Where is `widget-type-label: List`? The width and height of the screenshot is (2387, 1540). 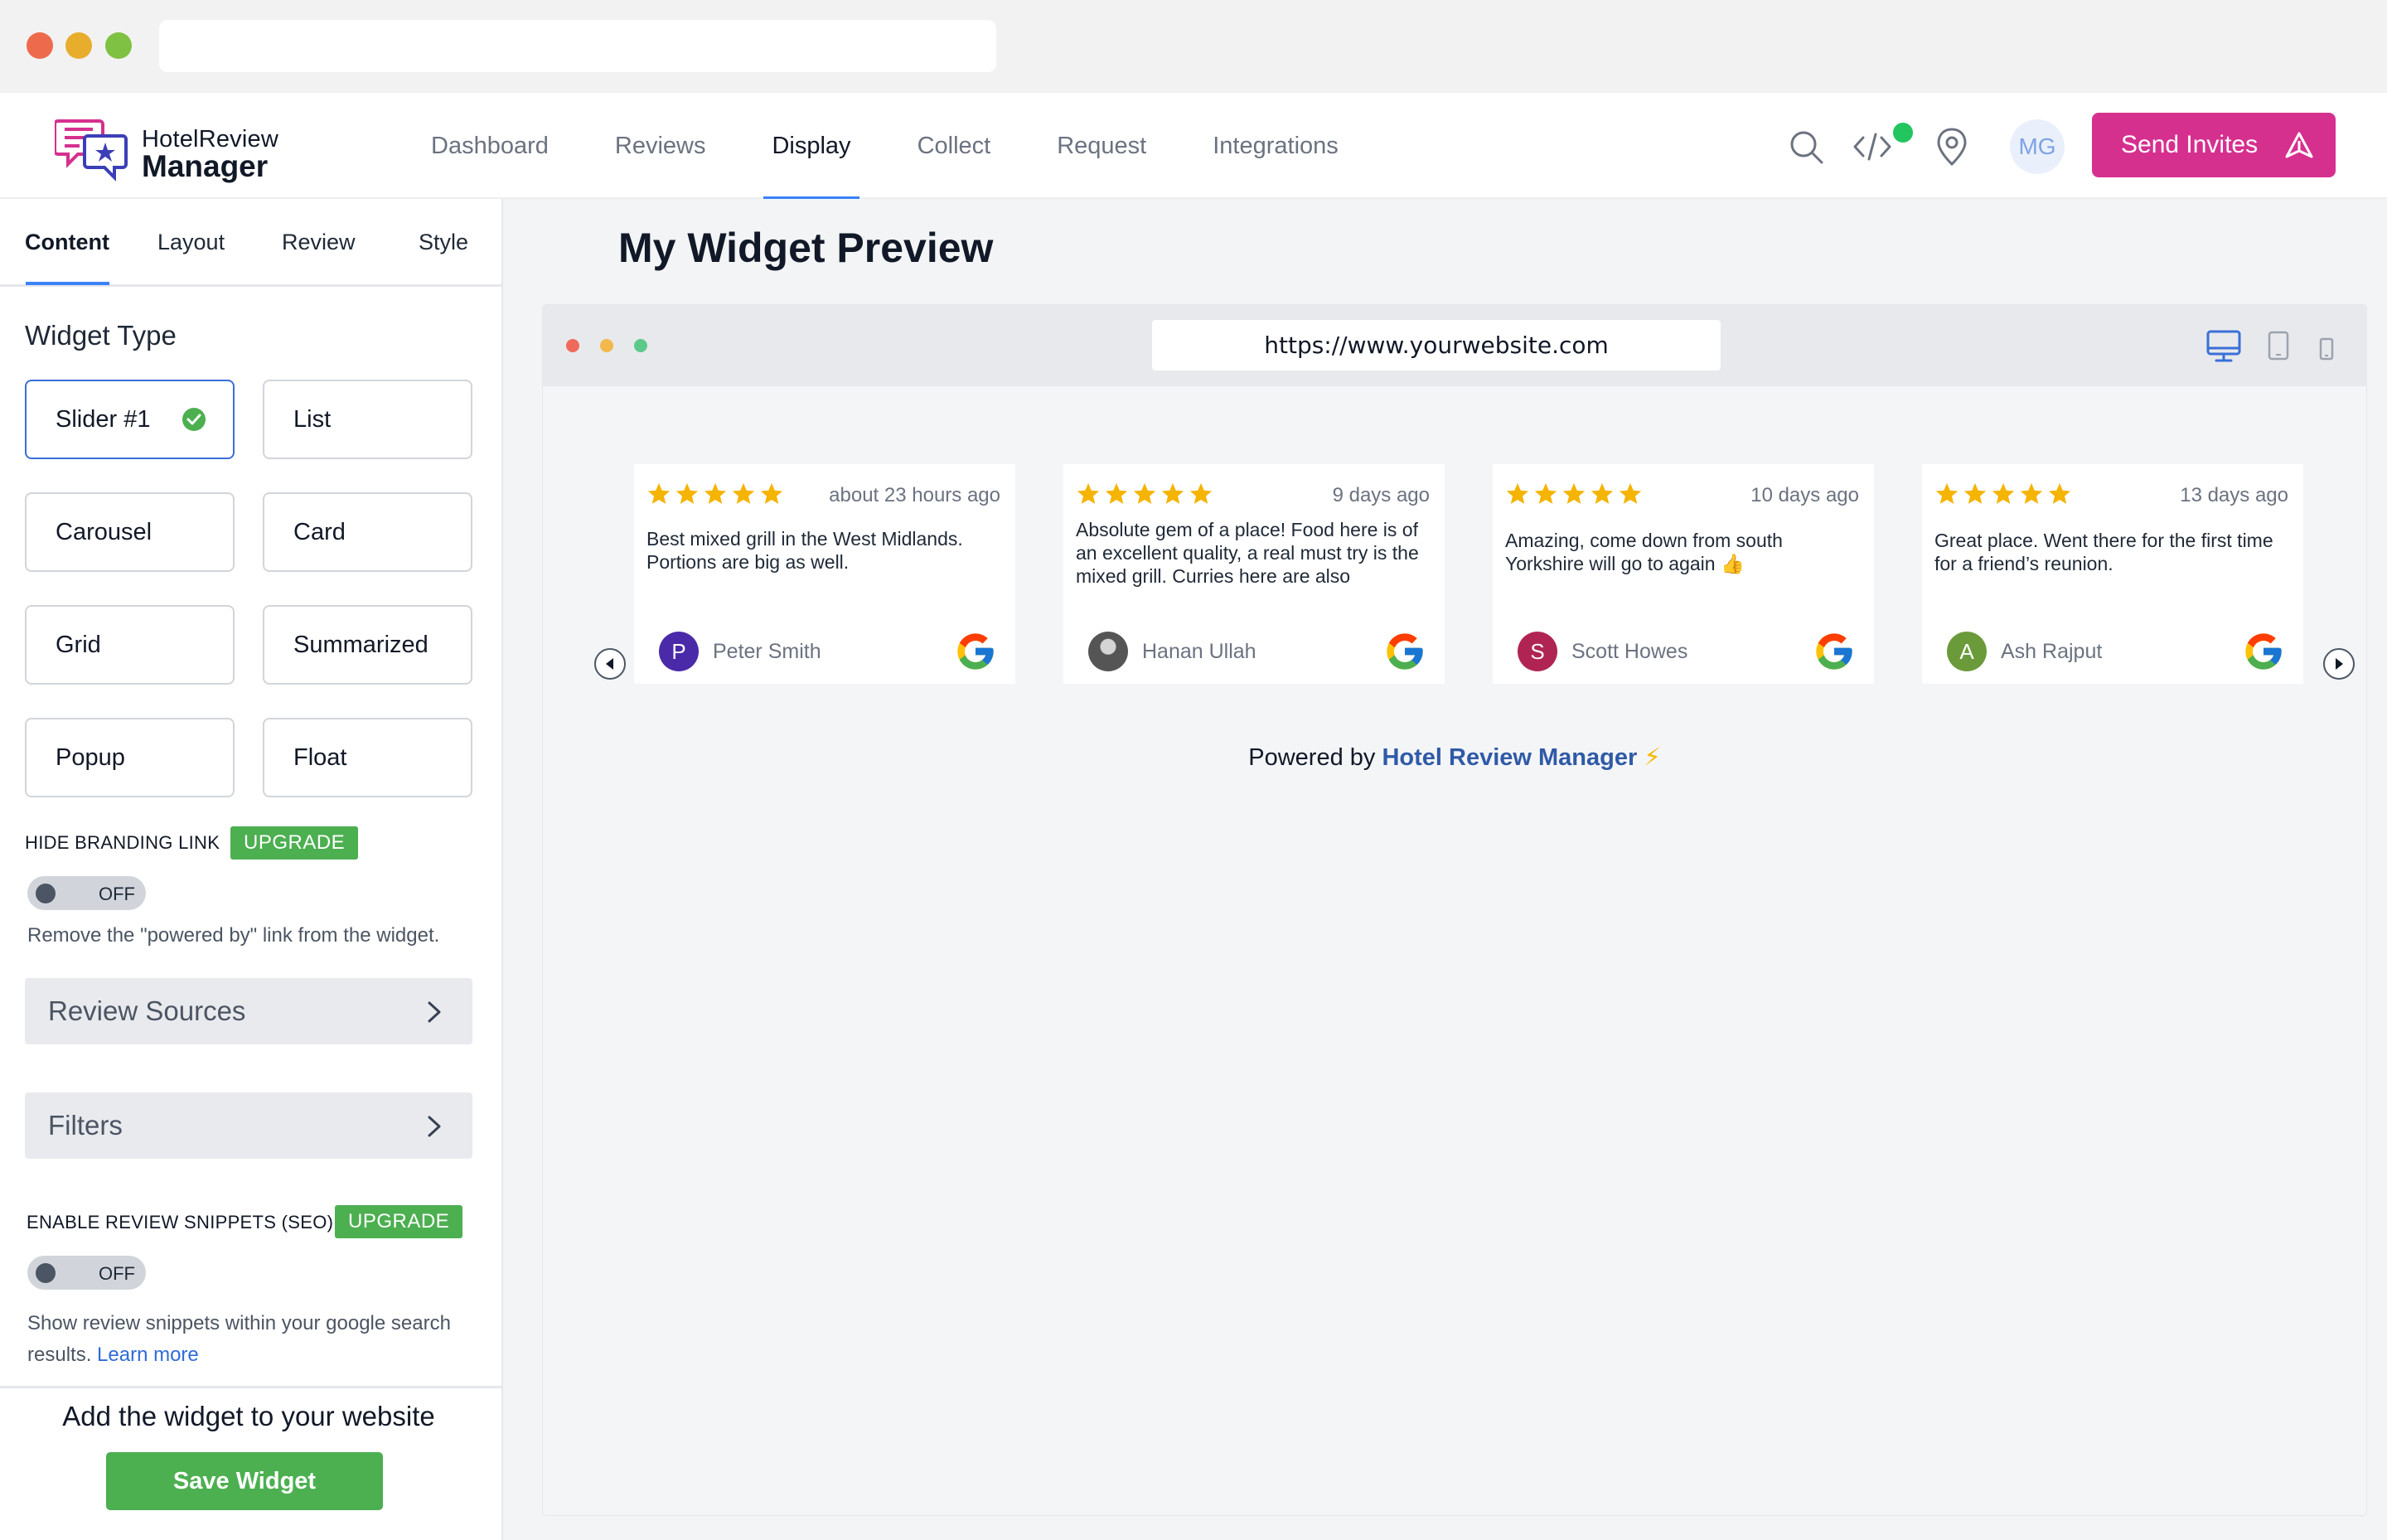 widget-type-label: List is located at coordinates (312, 419).